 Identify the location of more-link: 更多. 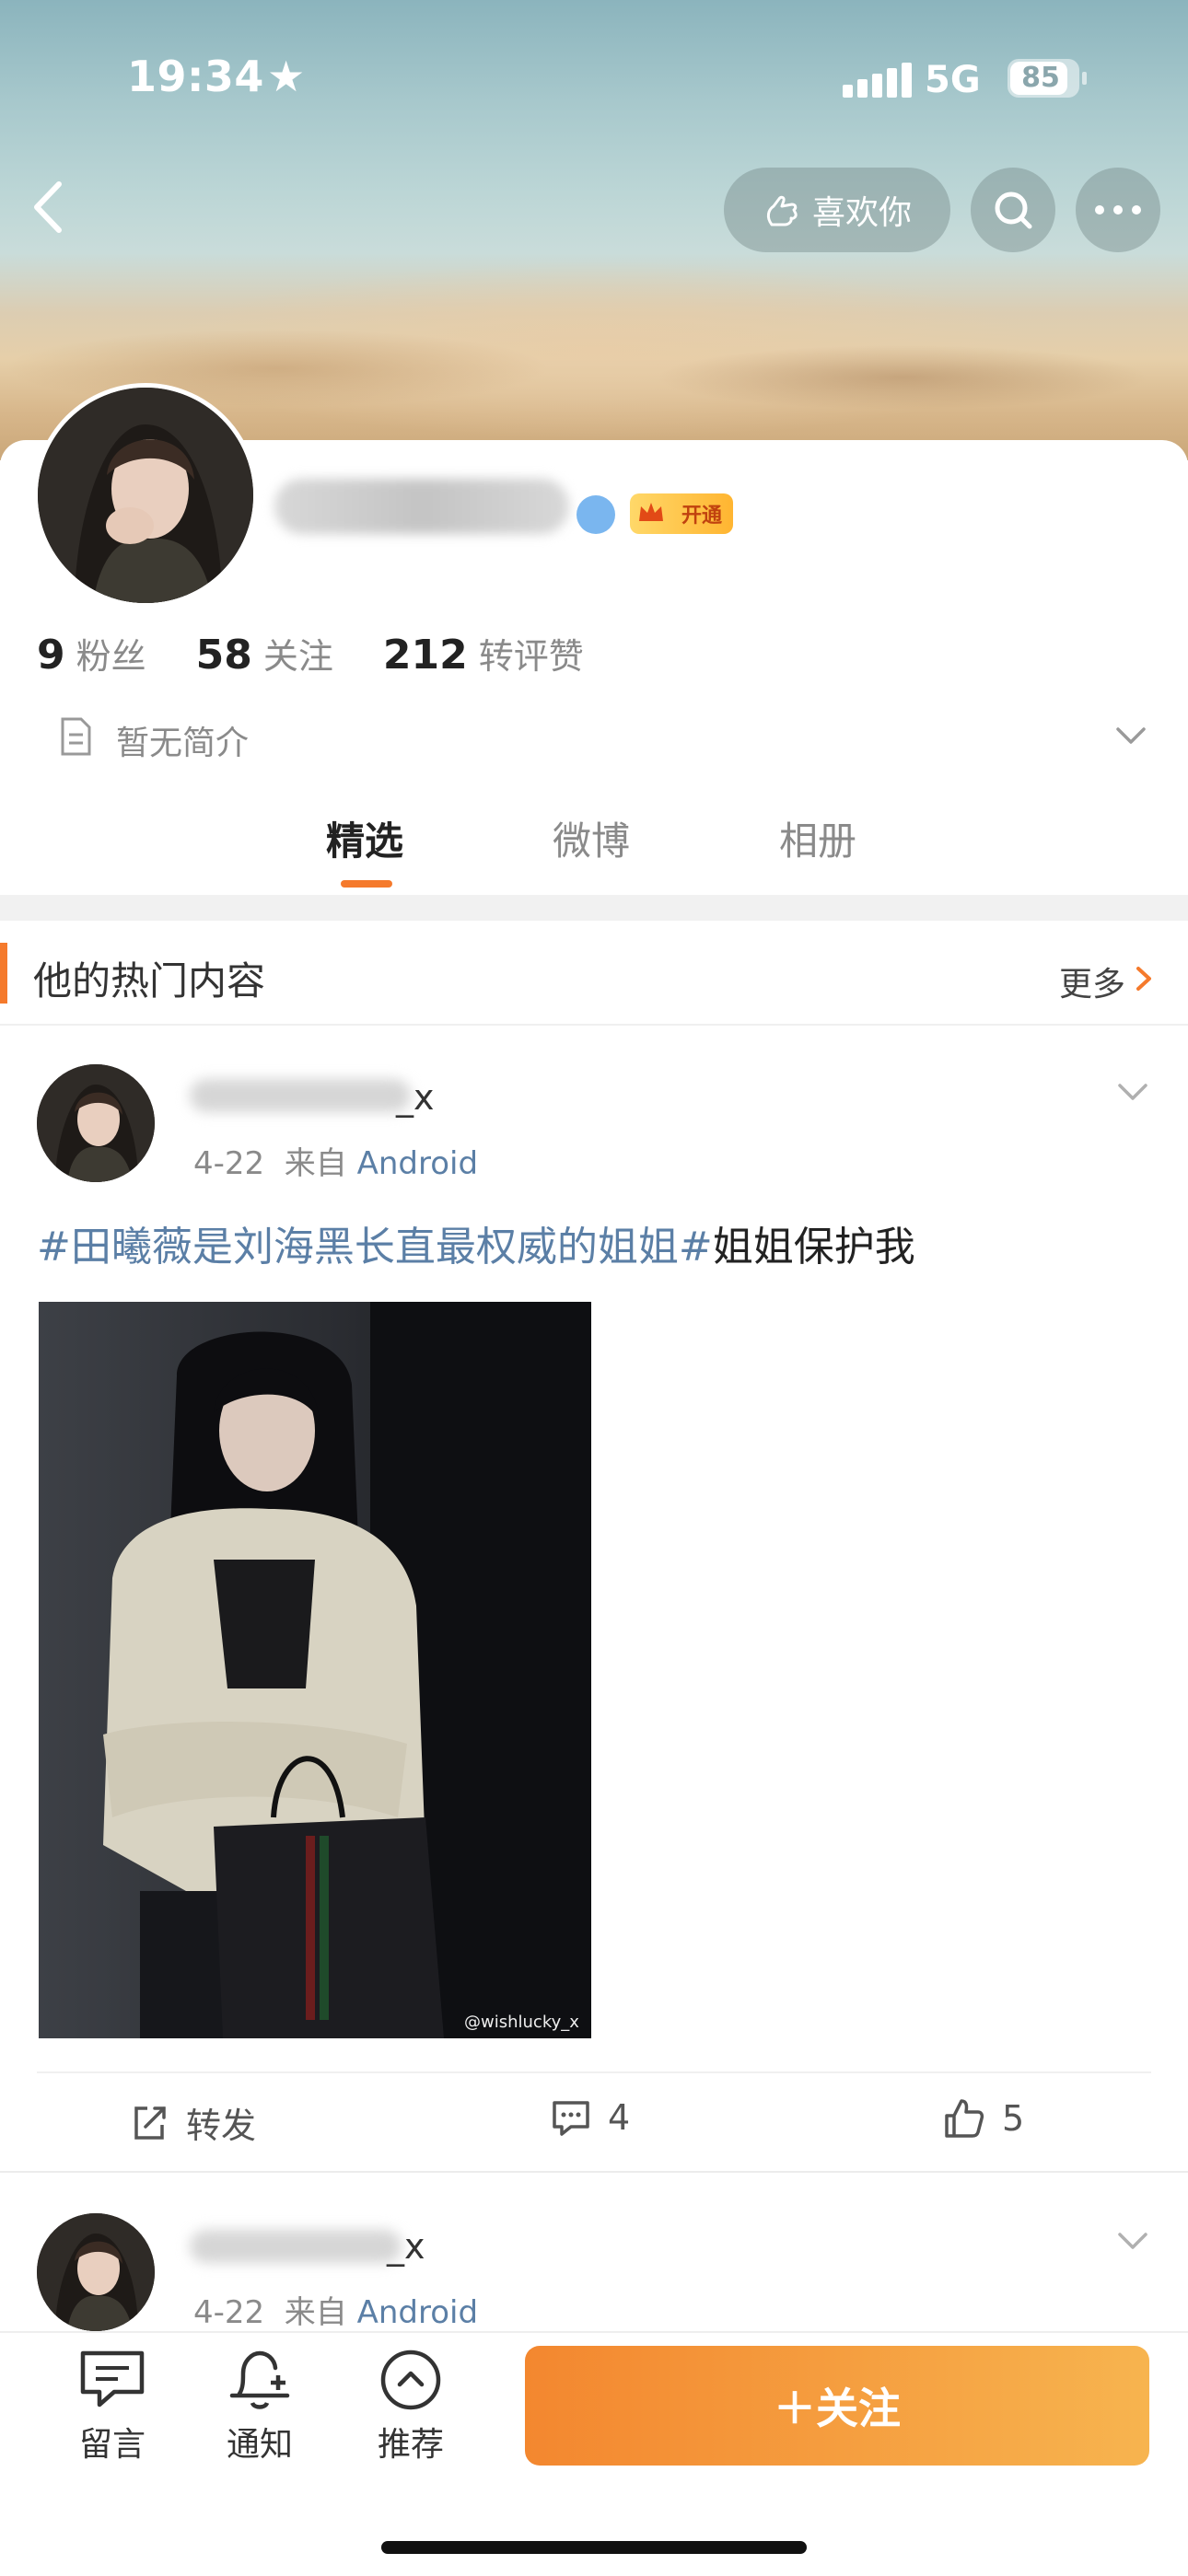
(1092, 981).